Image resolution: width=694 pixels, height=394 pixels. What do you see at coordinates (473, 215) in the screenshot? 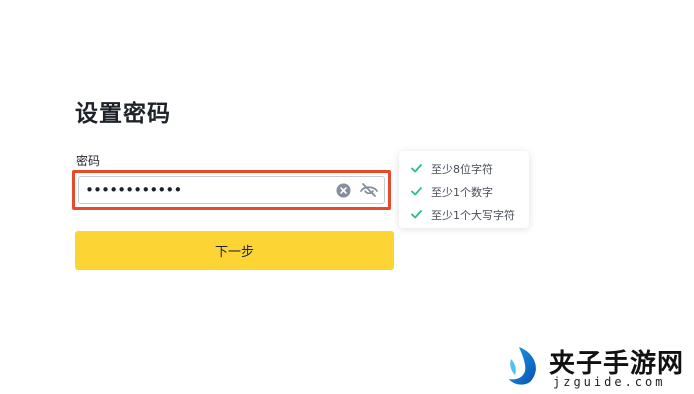
I see `requirement-label: 至少1个大写字符` at bounding box center [473, 215].